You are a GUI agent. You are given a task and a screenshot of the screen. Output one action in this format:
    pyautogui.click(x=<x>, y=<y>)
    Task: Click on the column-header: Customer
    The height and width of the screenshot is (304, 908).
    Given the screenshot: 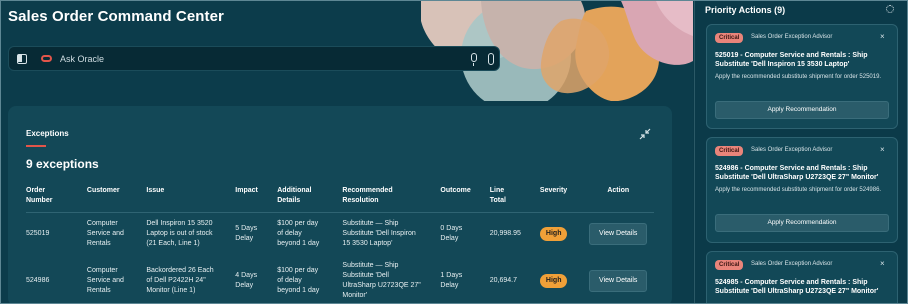 What is the action you would take?
    pyautogui.click(x=101, y=199)
    